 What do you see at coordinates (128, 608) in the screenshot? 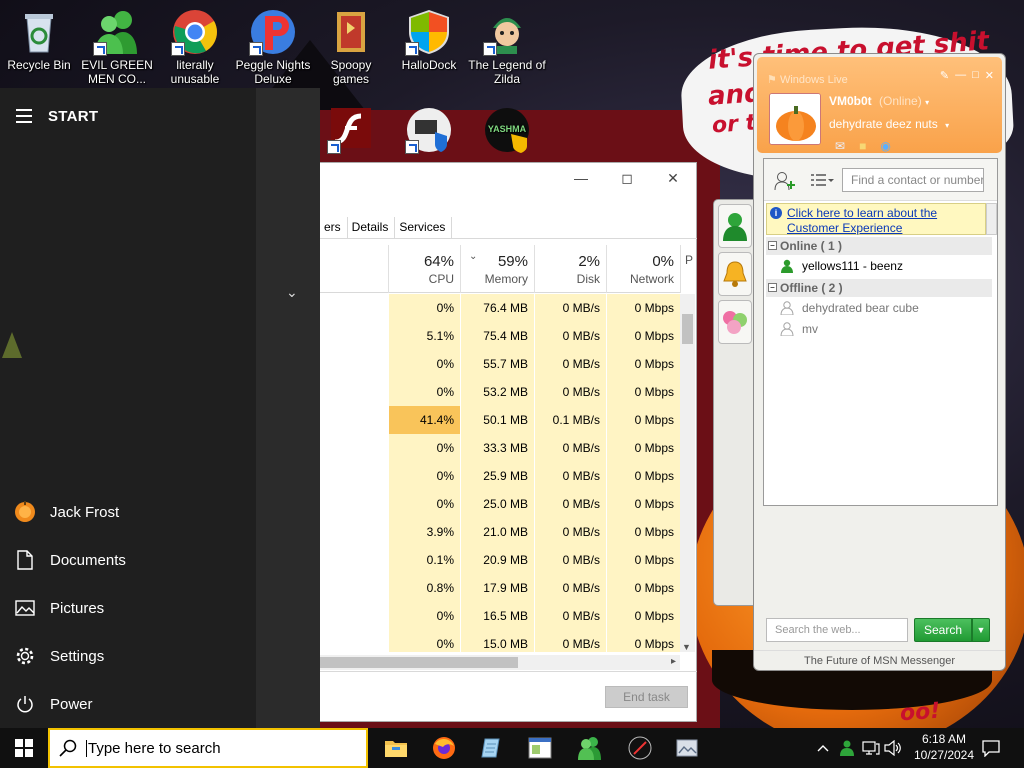
I see `start-menu-pictures: Pictures` at bounding box center [128, 608].